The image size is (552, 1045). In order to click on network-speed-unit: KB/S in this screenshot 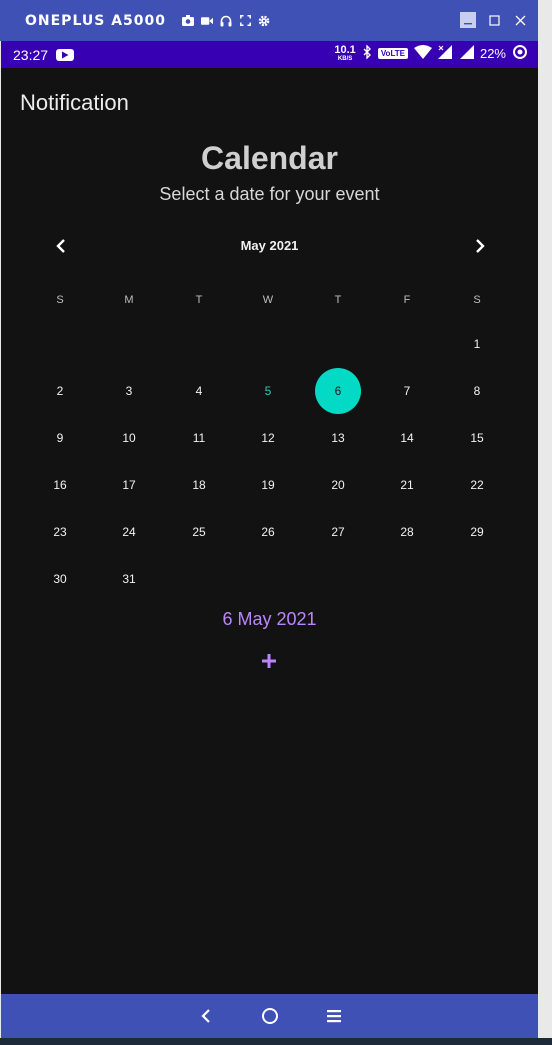, I will do `click(345, 58)`.